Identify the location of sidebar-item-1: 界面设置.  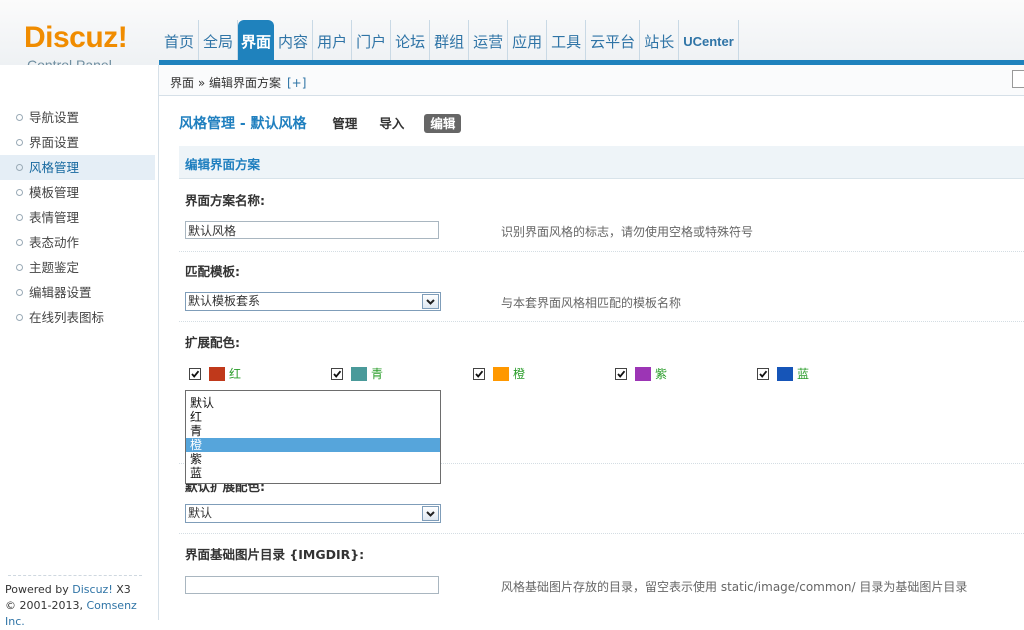
(77, 142).